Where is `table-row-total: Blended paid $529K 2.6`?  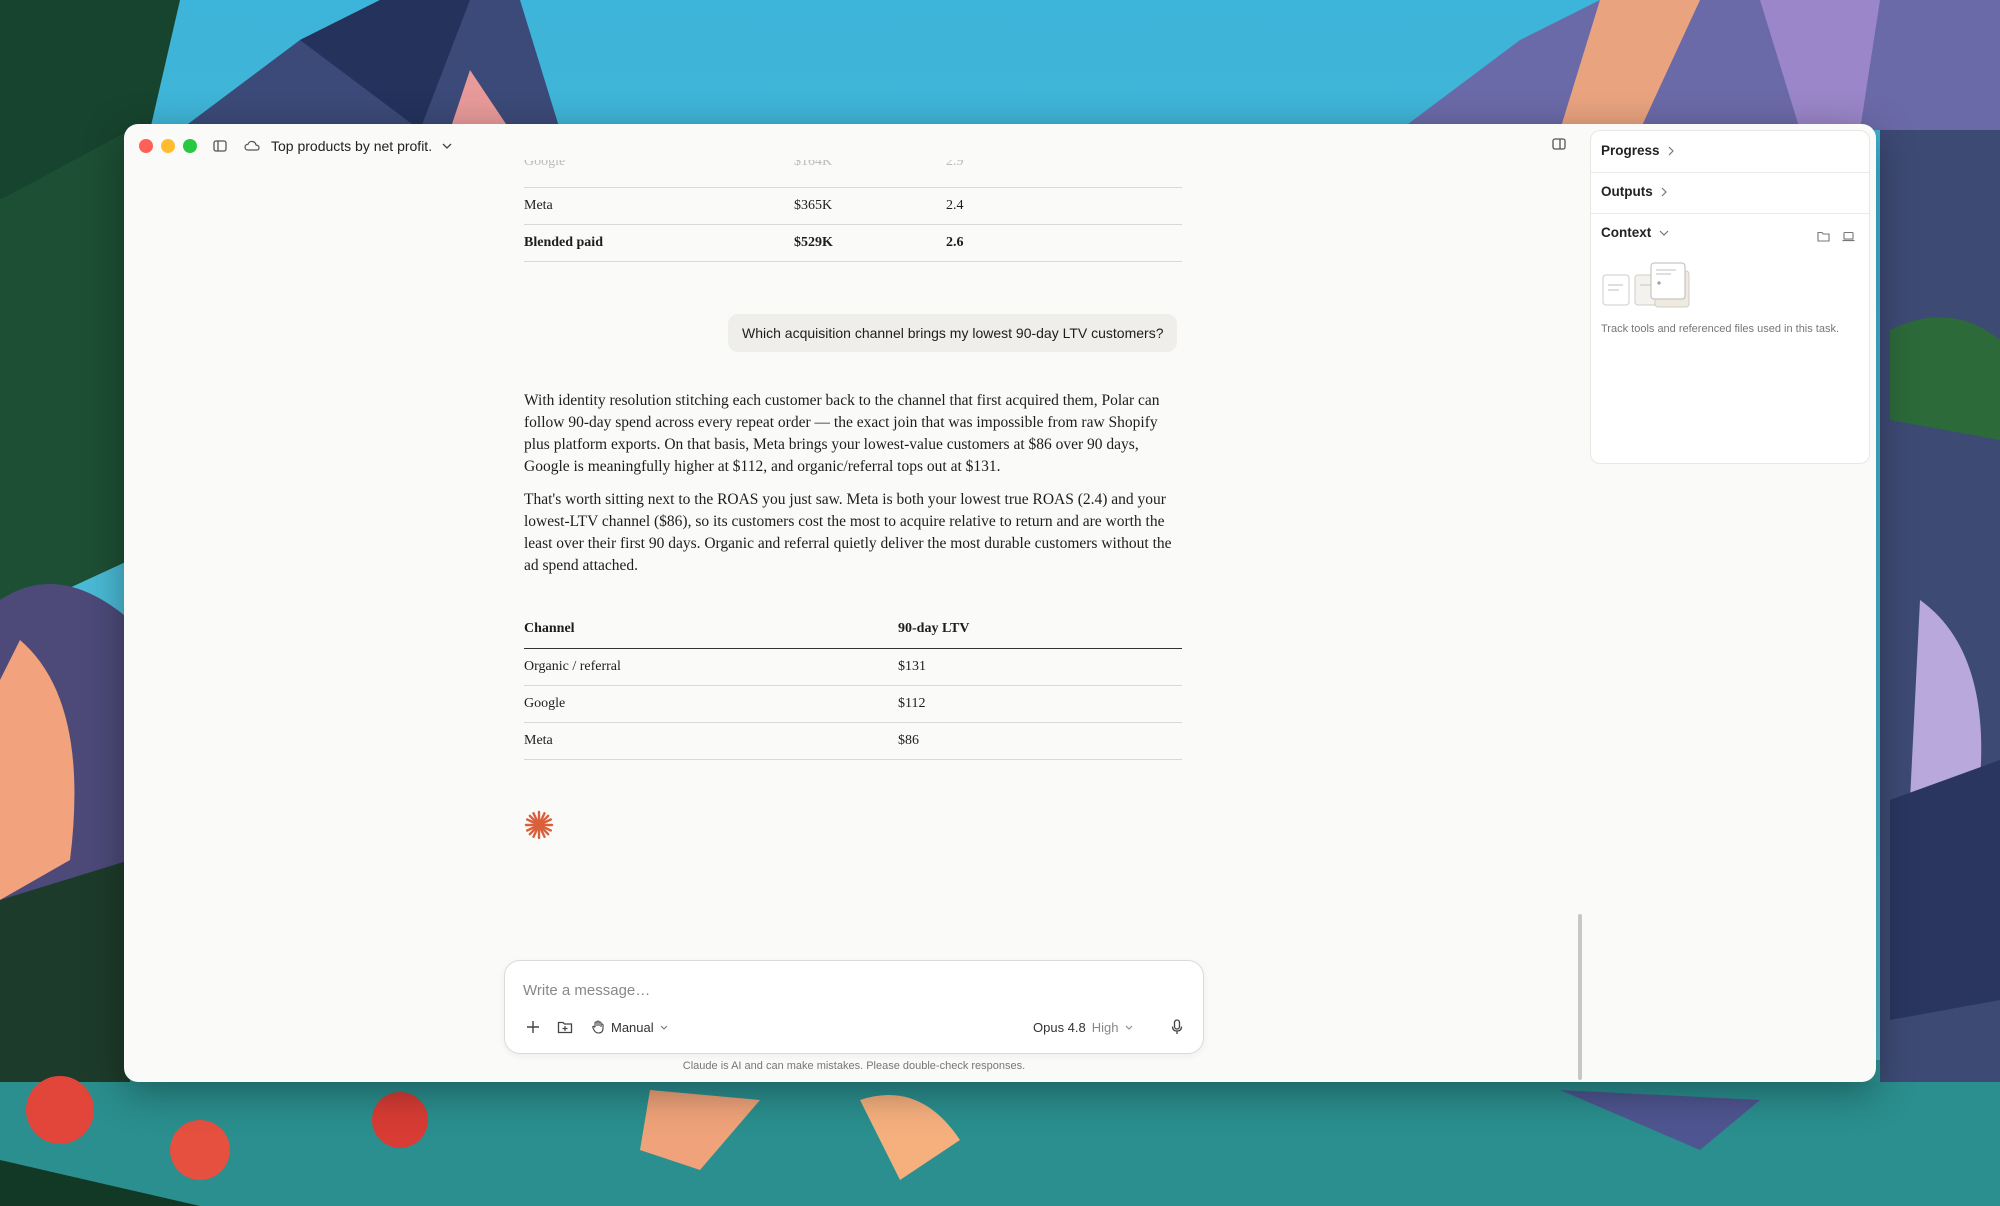
table-row-total: Blended paid $529K 2.6 is located at coordinates (853, 243).